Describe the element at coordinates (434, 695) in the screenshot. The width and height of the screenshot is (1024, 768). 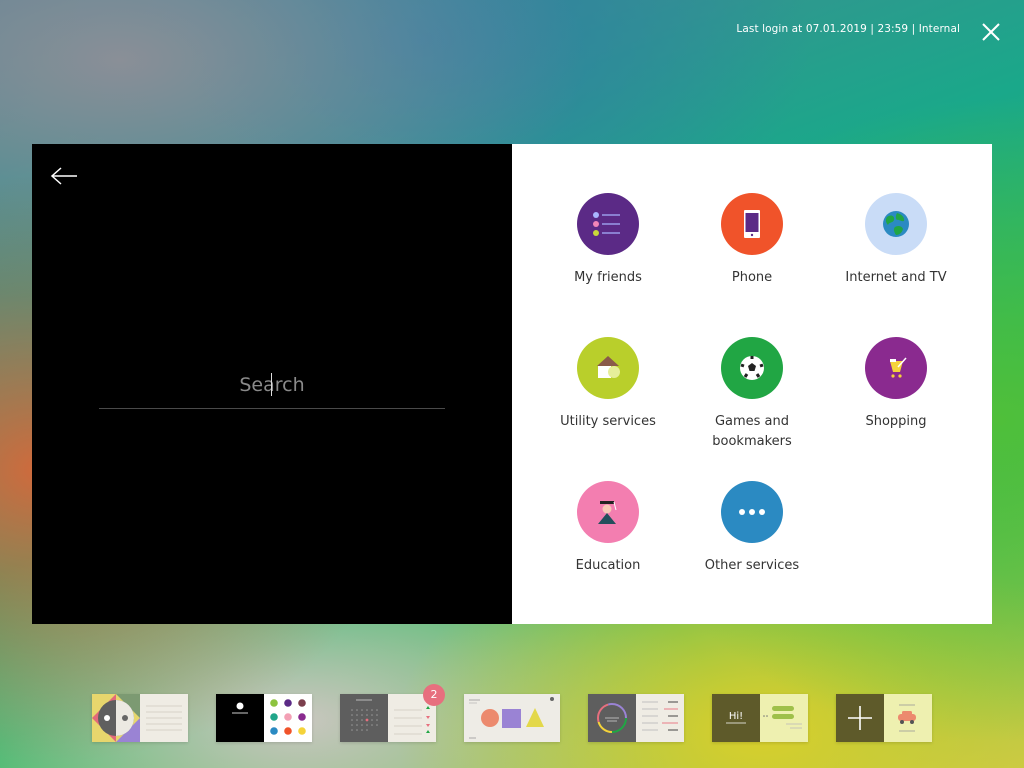
I see `notification-badge: 2` at that location.